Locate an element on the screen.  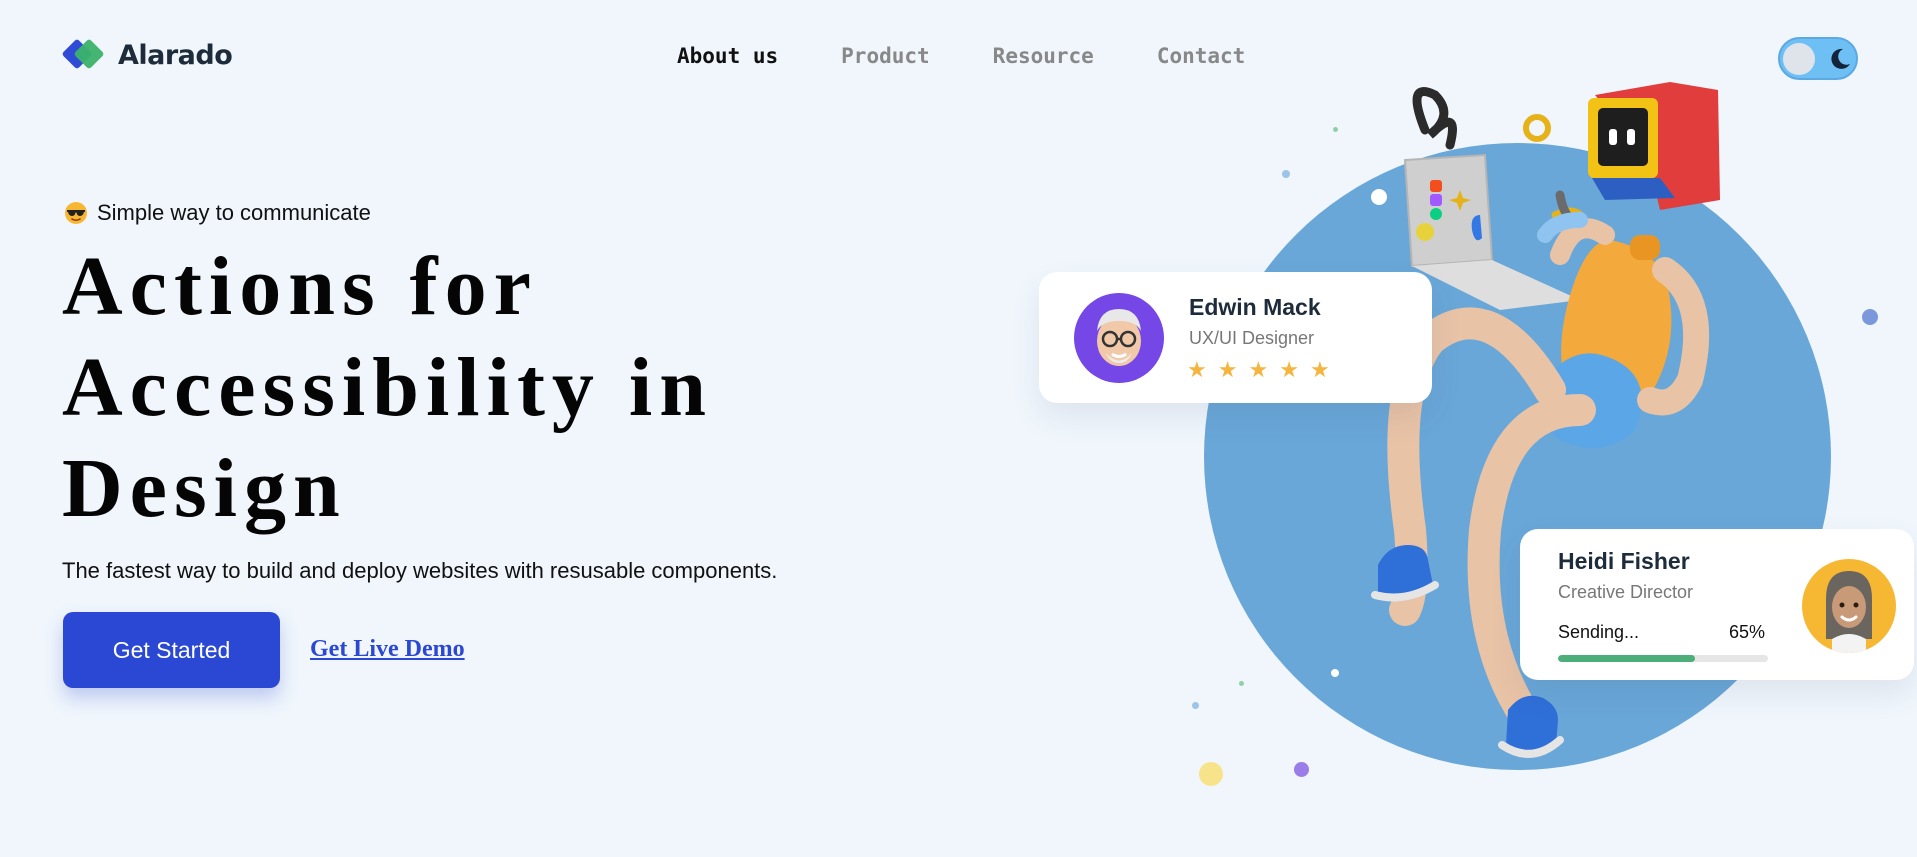
headline-line-1: Actions for is located at coordinates (300, 286).